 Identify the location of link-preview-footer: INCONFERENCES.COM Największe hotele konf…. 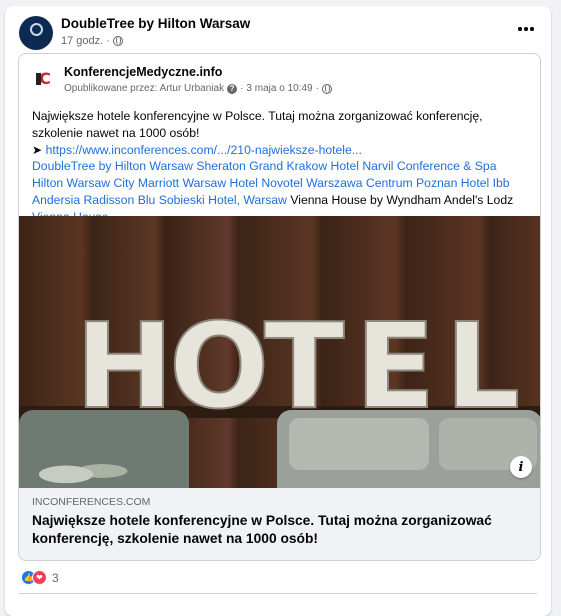
(279, 524).